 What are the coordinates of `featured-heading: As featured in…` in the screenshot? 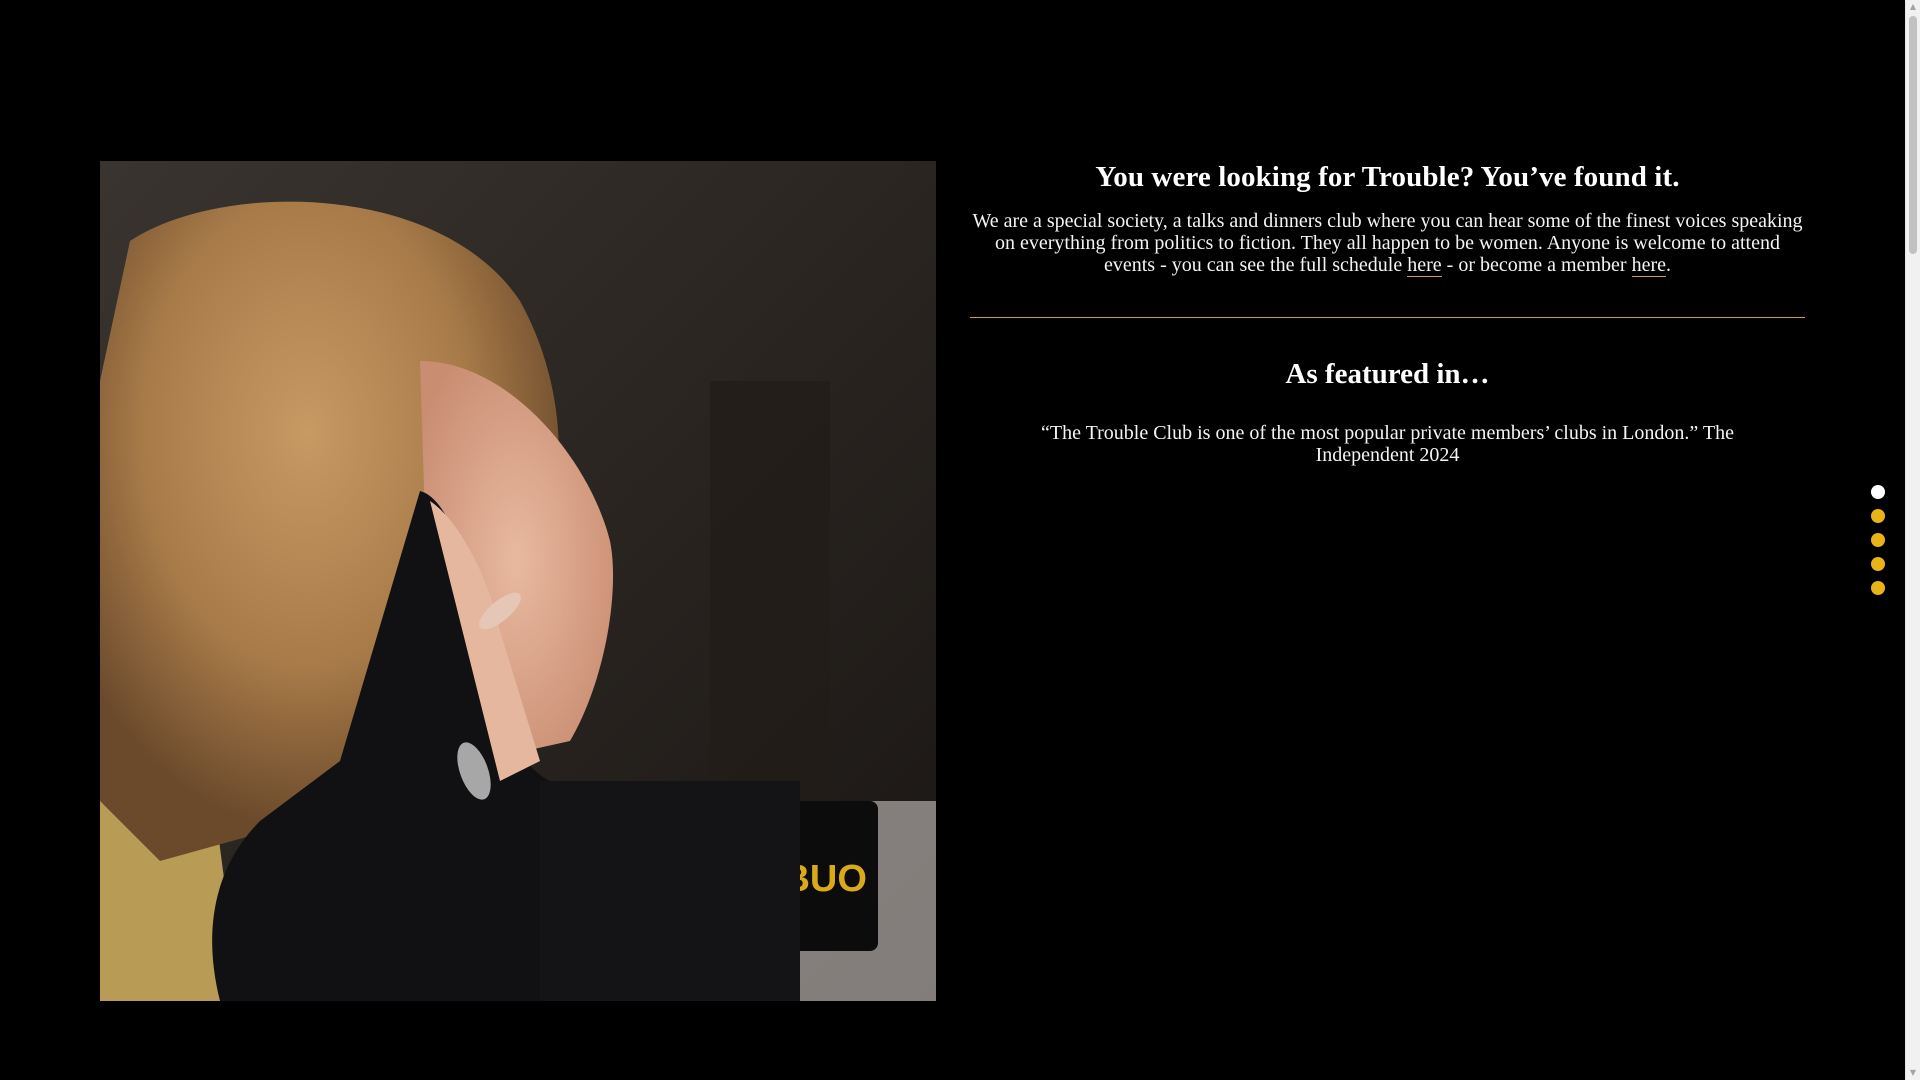 It's located at (1387, 373).